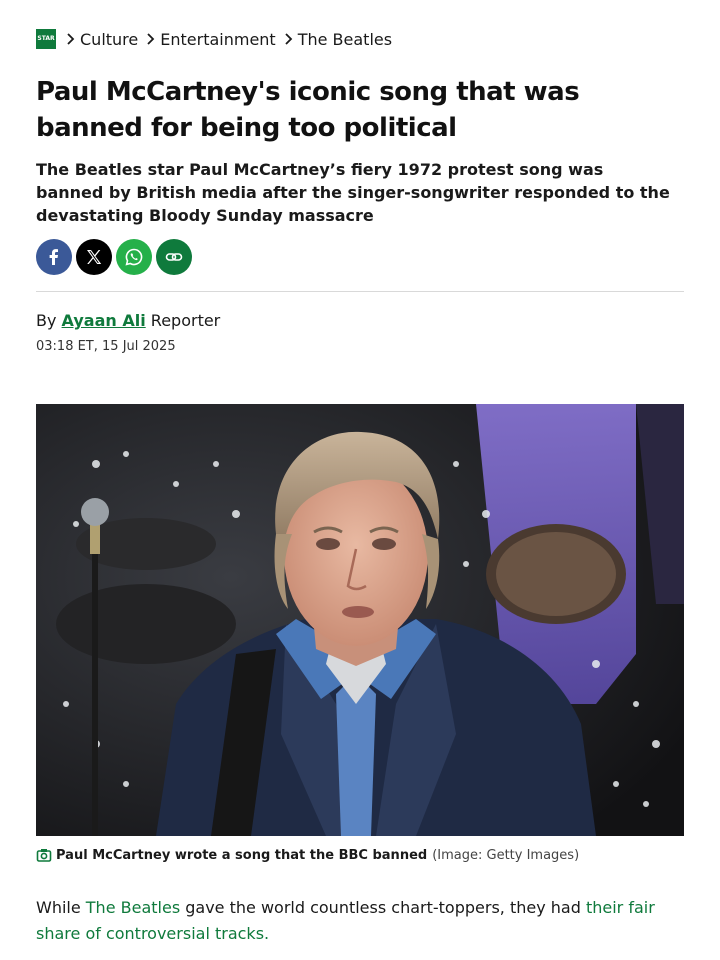 Image resolution: width=720 pixels, height=960 pixels. What do you see at coordinates (114, 257) in the screenshot?
I see `share-bar` at bounding box center [114, 257].